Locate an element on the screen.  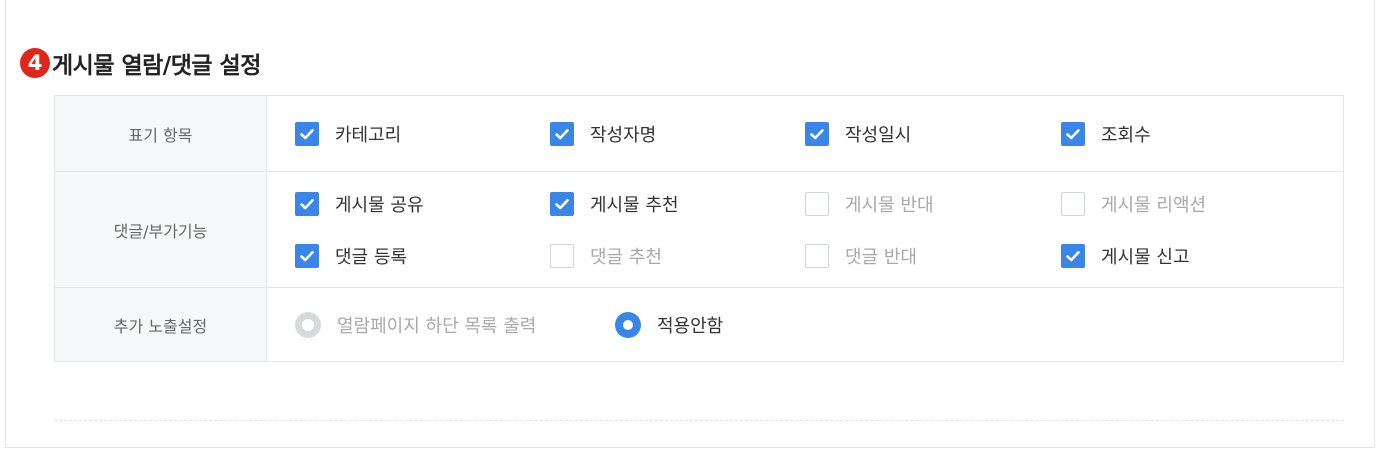
option-not-applied: 적용안함 is located at coordinates (669, 325).